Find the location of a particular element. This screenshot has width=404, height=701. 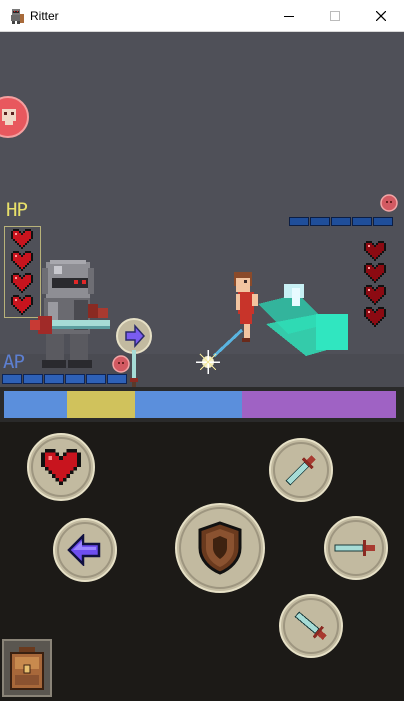

knight-sprite is located at coordinates (70, 314).